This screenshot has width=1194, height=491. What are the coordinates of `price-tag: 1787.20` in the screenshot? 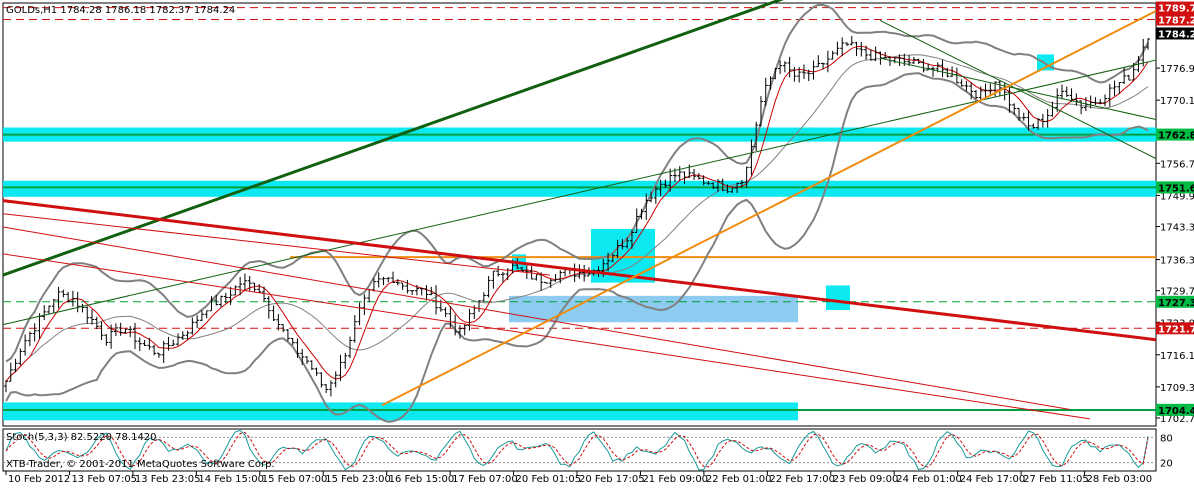 It's located at (1175, 20).